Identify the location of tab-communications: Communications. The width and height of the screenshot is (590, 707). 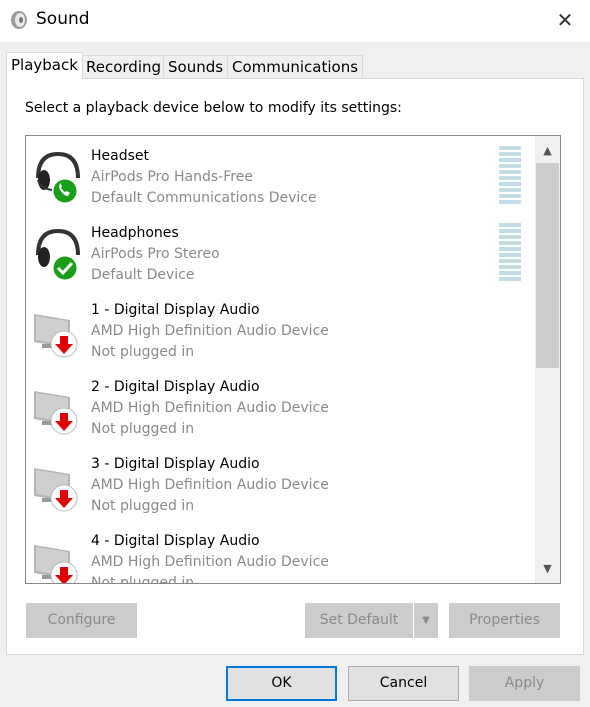
(295, 66).